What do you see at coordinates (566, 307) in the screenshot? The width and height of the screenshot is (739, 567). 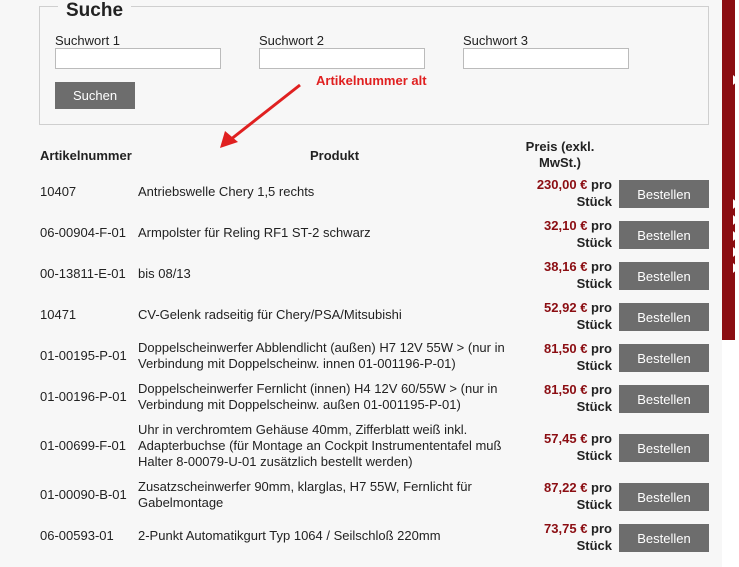 I see `price-amount: 52,92 €` at bounding box center [566, 307].